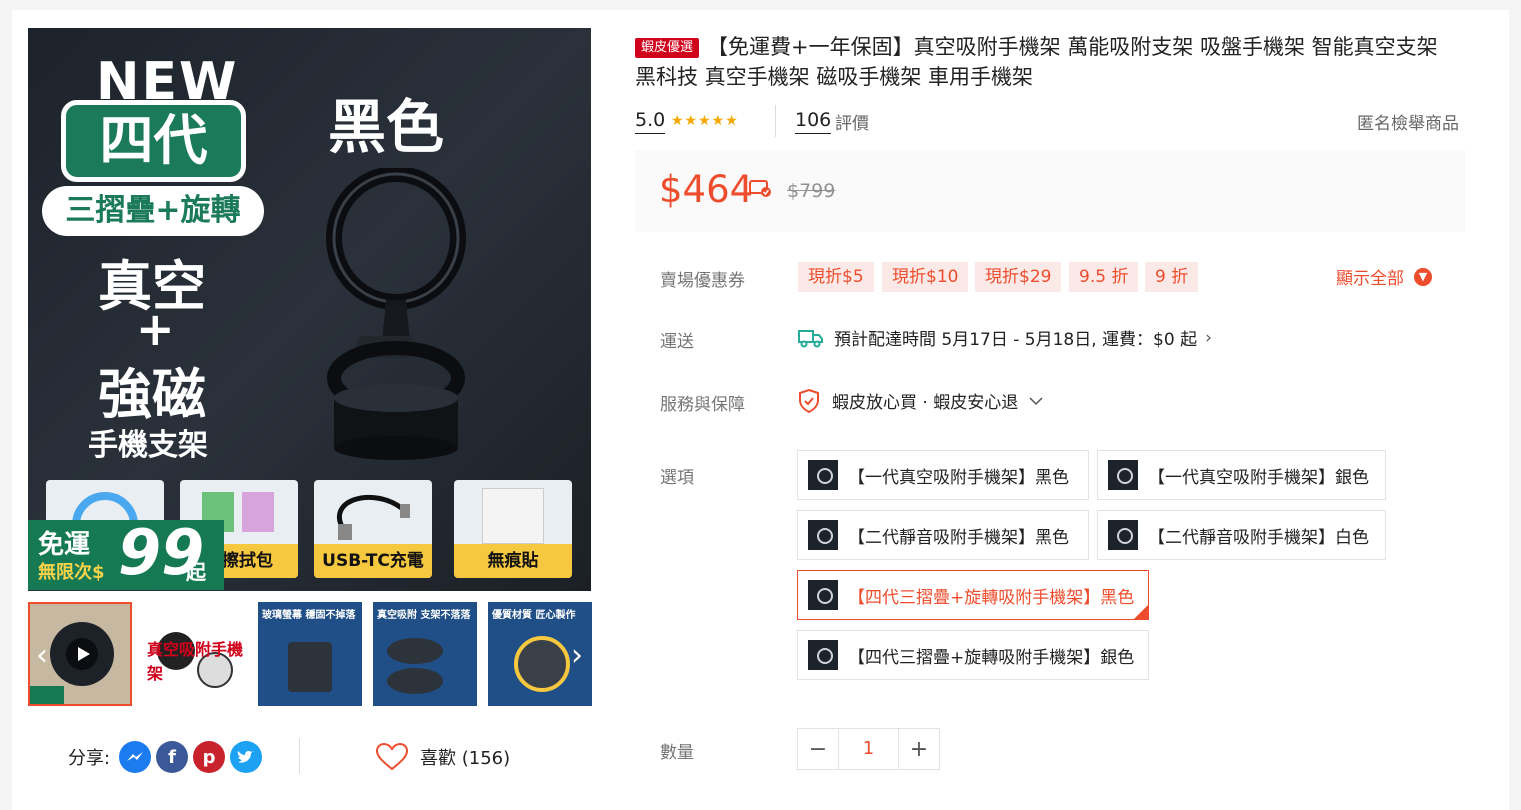  I want to click on option-gen2-white: 【二代靜音吸附手機架】白色, so click(1241, 535).